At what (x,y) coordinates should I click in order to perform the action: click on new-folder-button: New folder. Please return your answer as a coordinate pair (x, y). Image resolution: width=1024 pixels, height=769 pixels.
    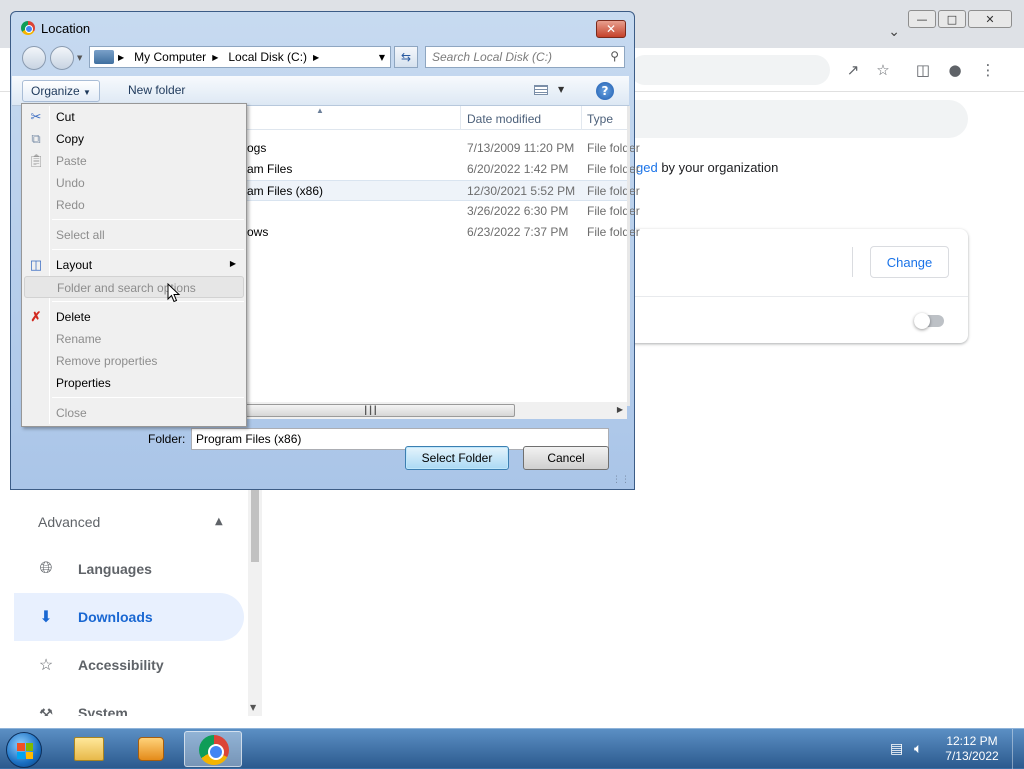
    Looking at the image, I should click on (156, 91).